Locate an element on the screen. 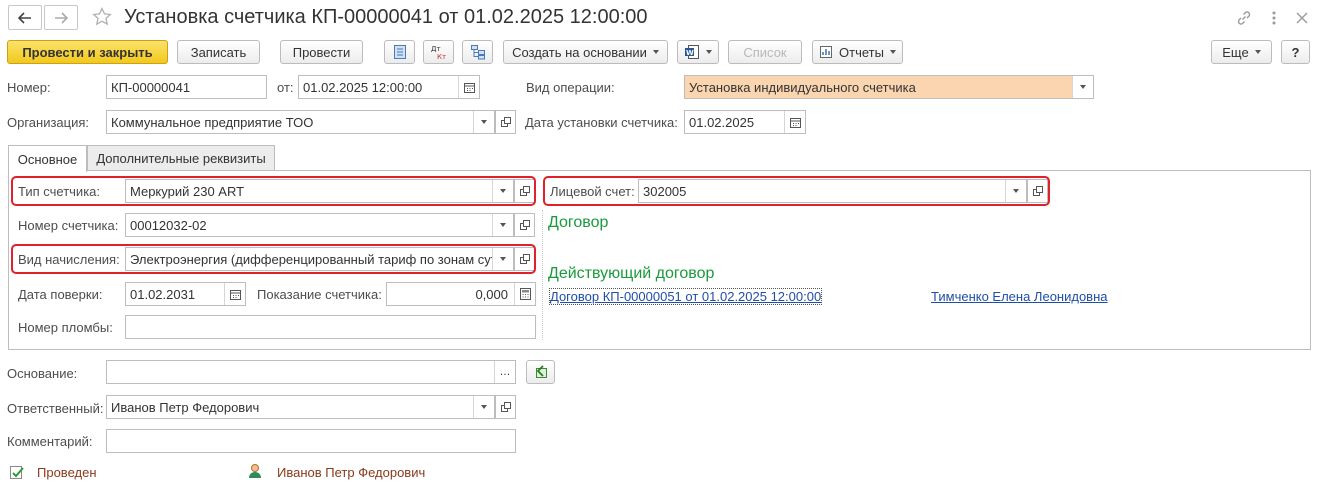  personal-account-highlight is located at coordinates (796, 191).